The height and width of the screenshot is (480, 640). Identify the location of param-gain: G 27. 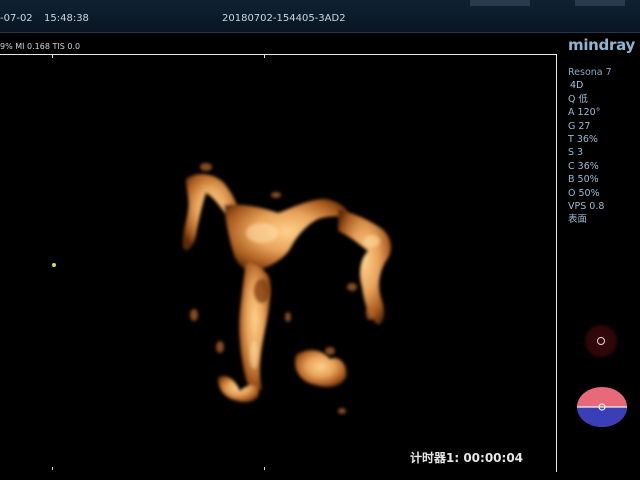
(579, 126).